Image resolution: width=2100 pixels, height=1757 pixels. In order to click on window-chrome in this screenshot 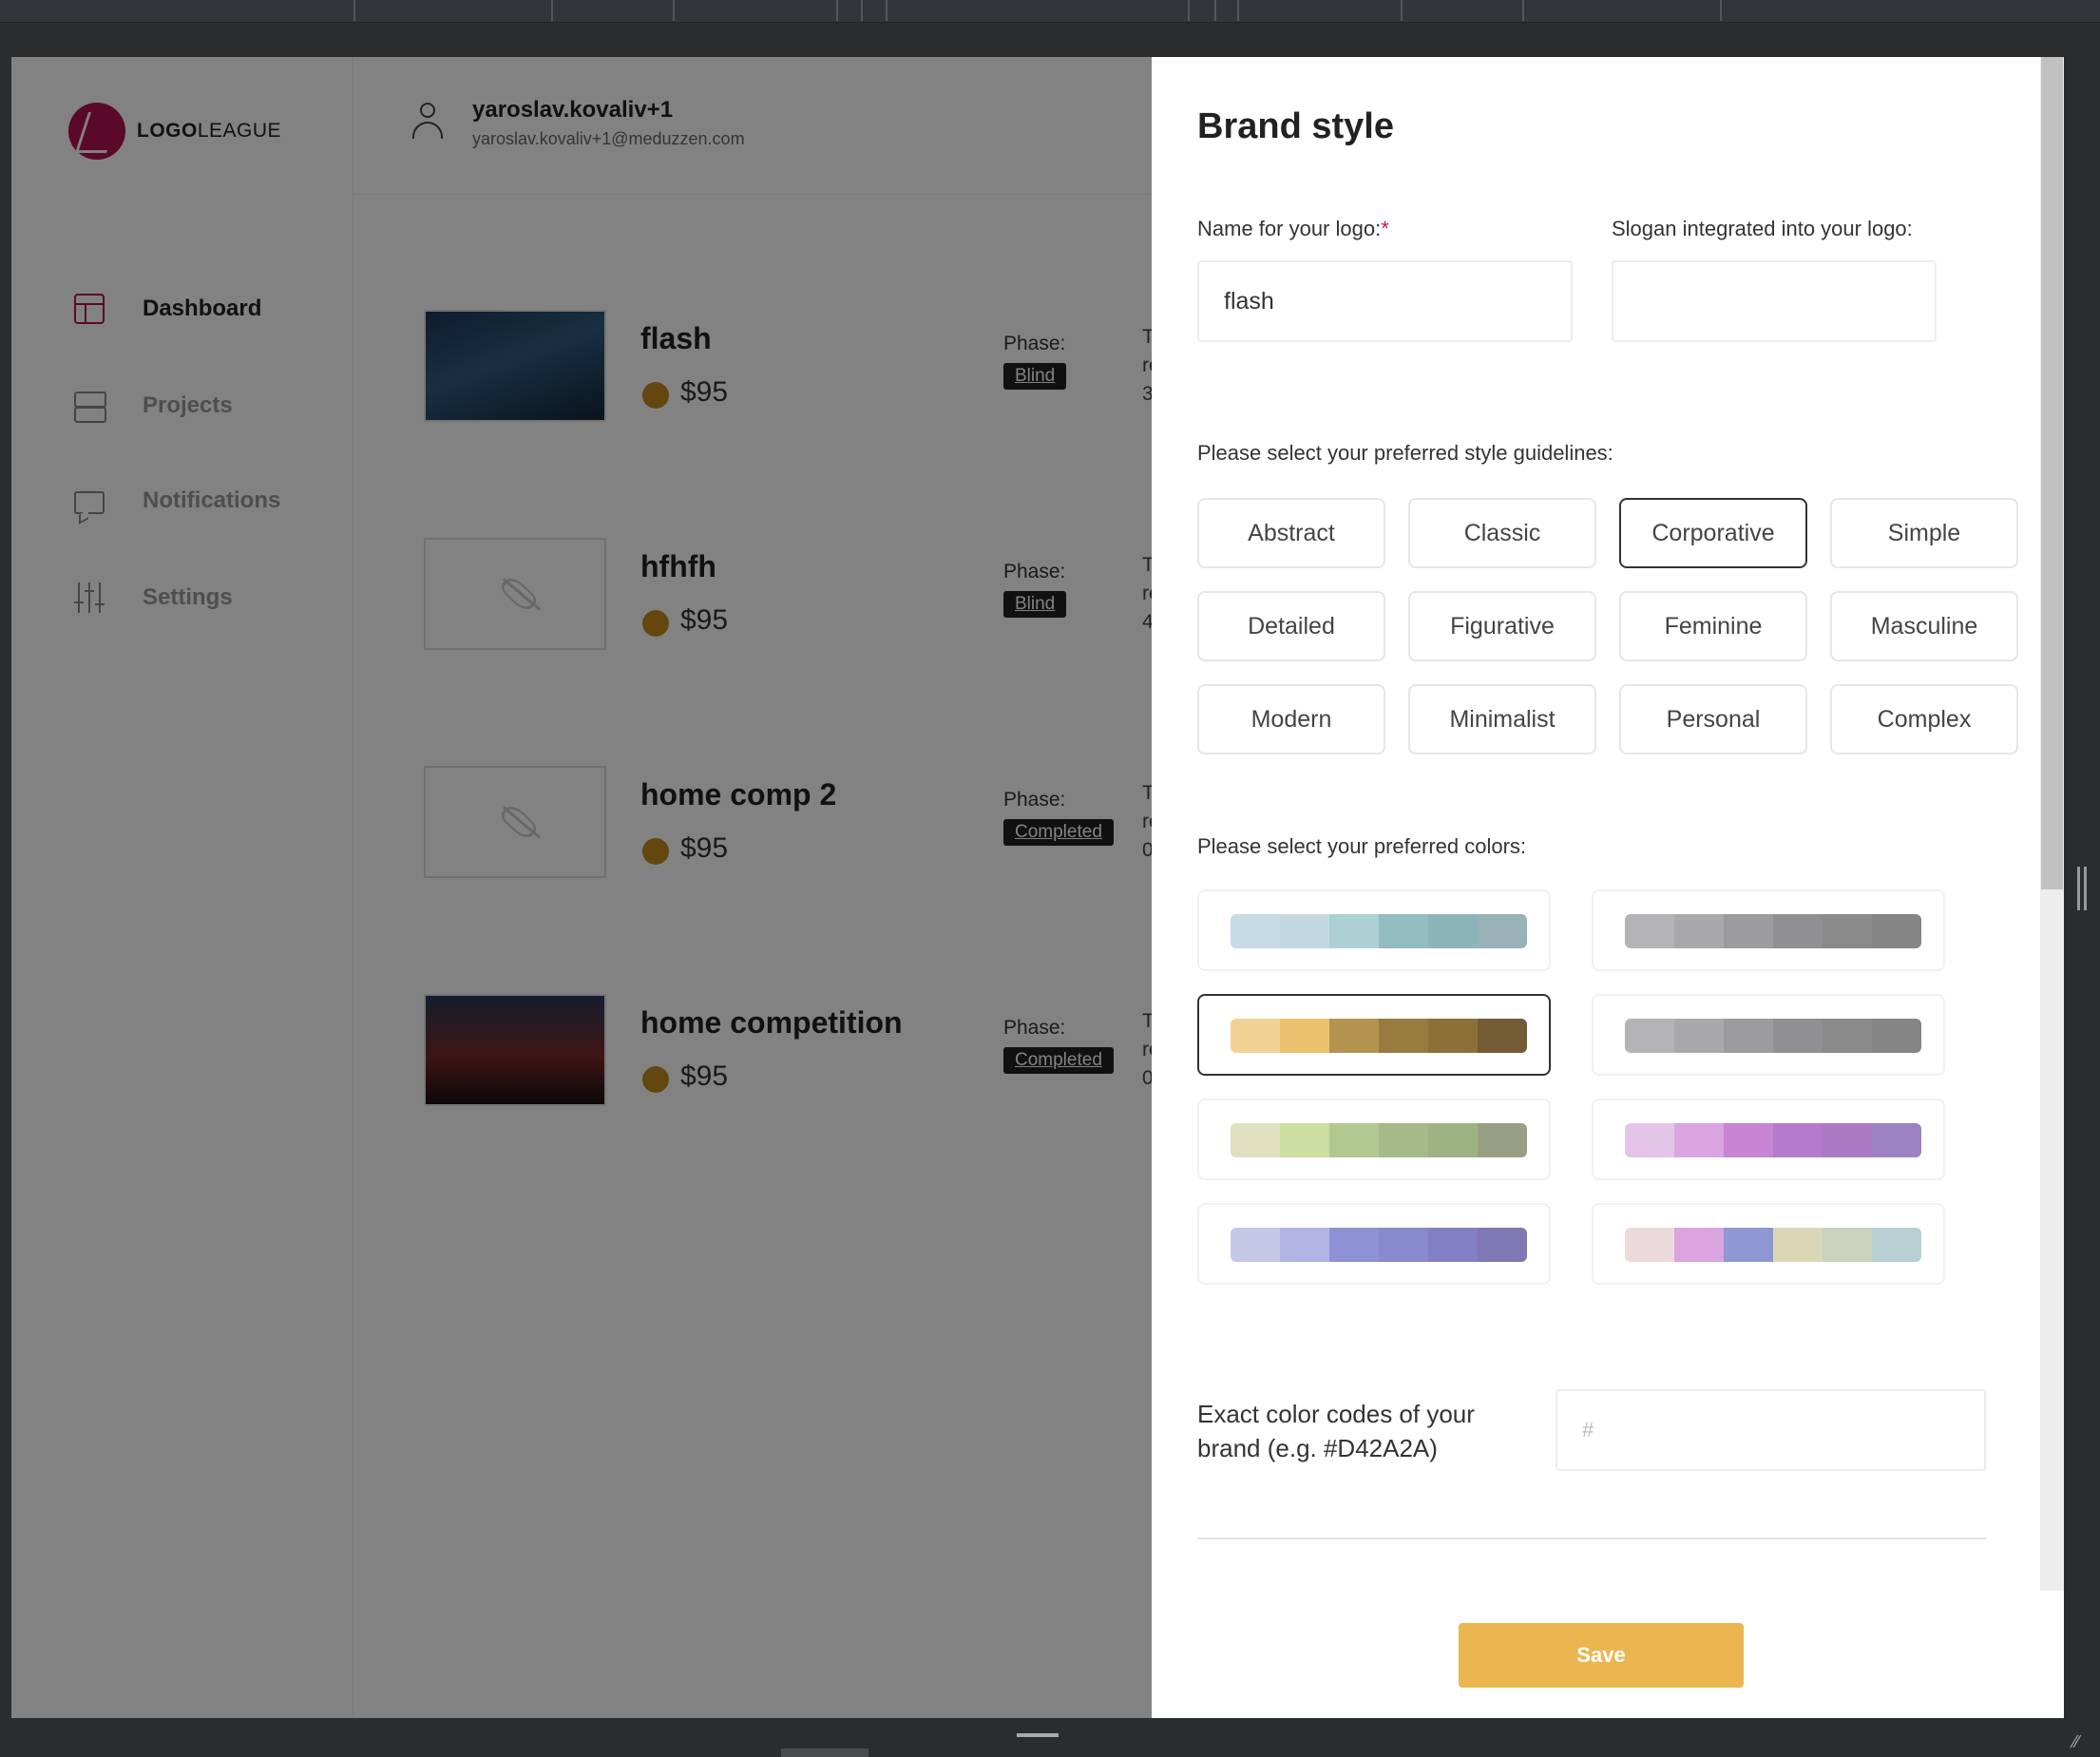, I will do `click(1050, 40)`.